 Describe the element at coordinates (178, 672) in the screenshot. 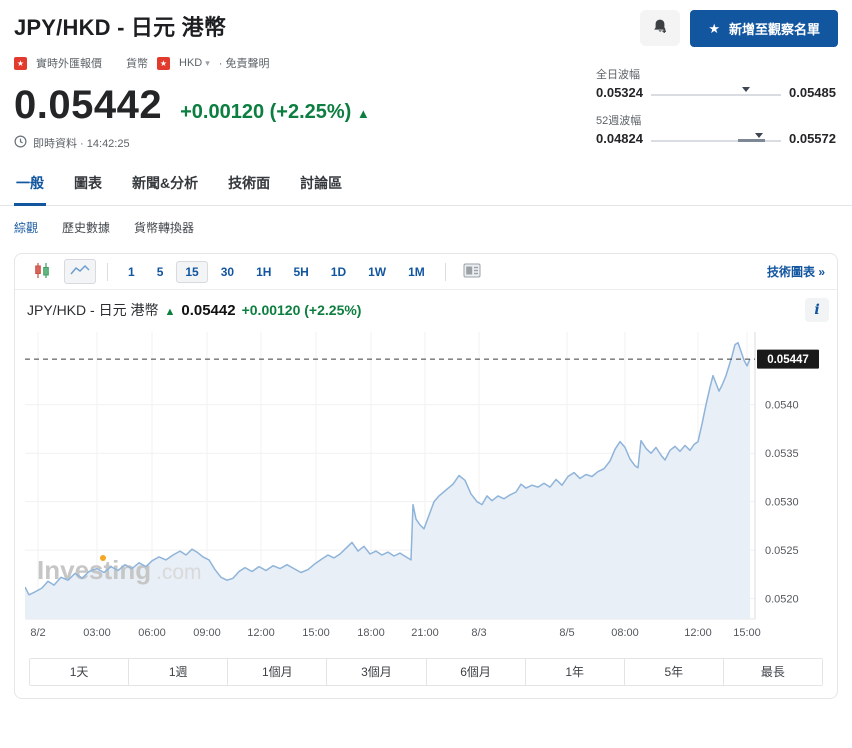

I see `period-1w: 1週` at that location.